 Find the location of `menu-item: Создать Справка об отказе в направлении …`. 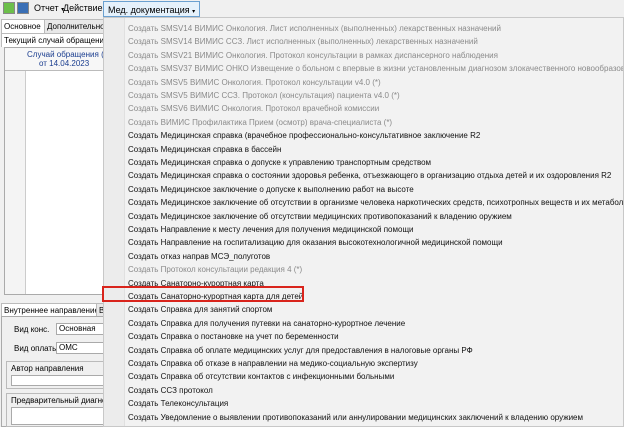

menu-item: Создать Справка об отказе в направлении … is located at coordinates (273, 363).